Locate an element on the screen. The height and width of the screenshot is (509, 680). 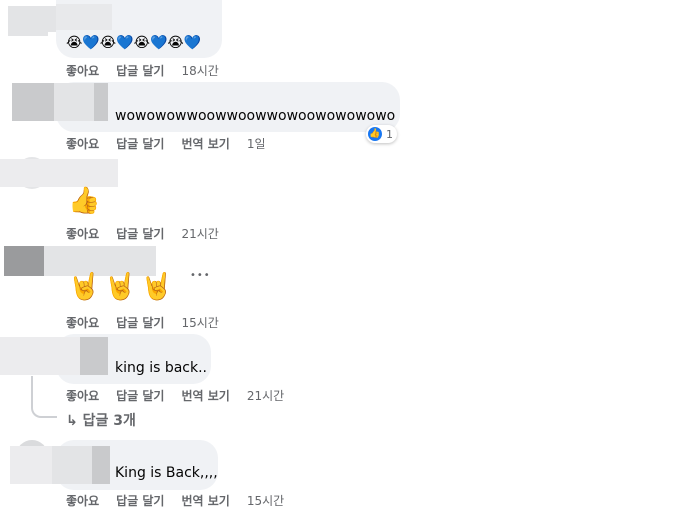
comment-actions: 좋아요 답글 달기 번역 보기 21시간 is located at coordinates (175, 395).